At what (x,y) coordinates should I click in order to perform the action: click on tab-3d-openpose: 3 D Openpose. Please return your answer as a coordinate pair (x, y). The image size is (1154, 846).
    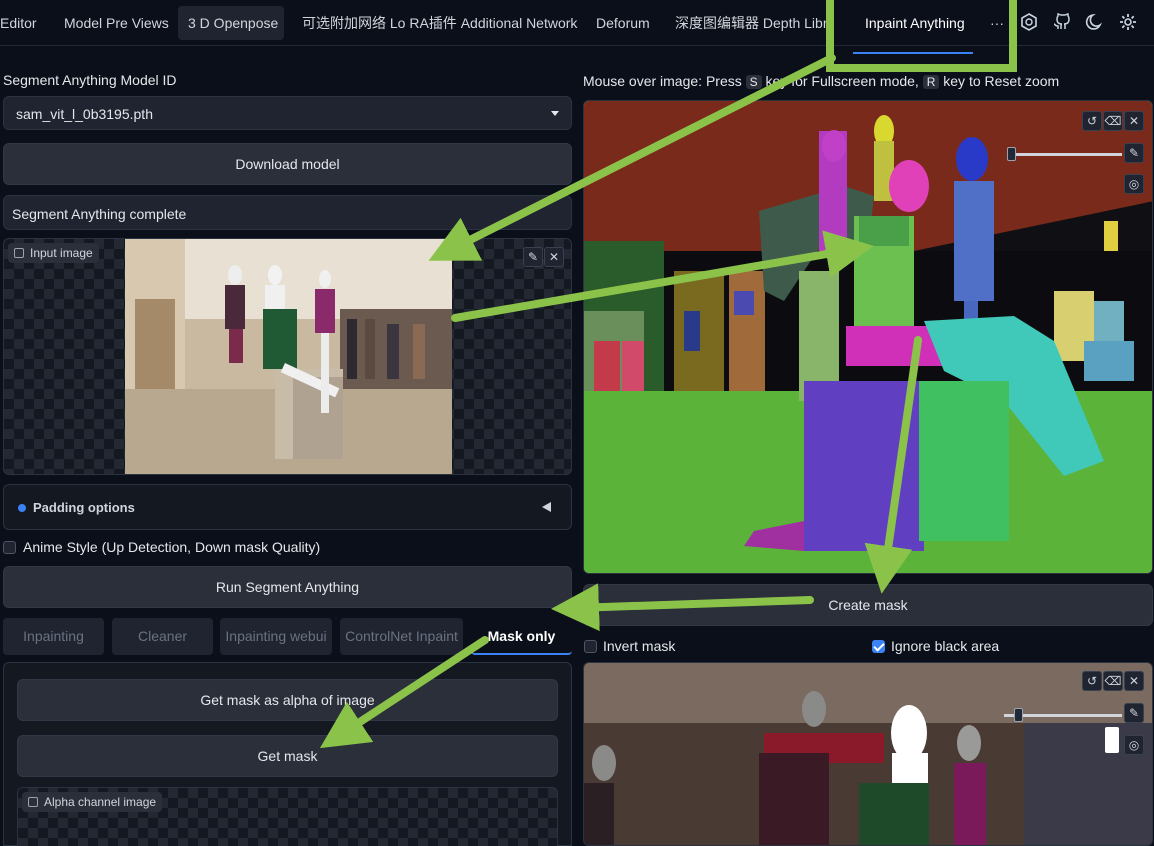
    Looking at the image, I should click on (231, 23).